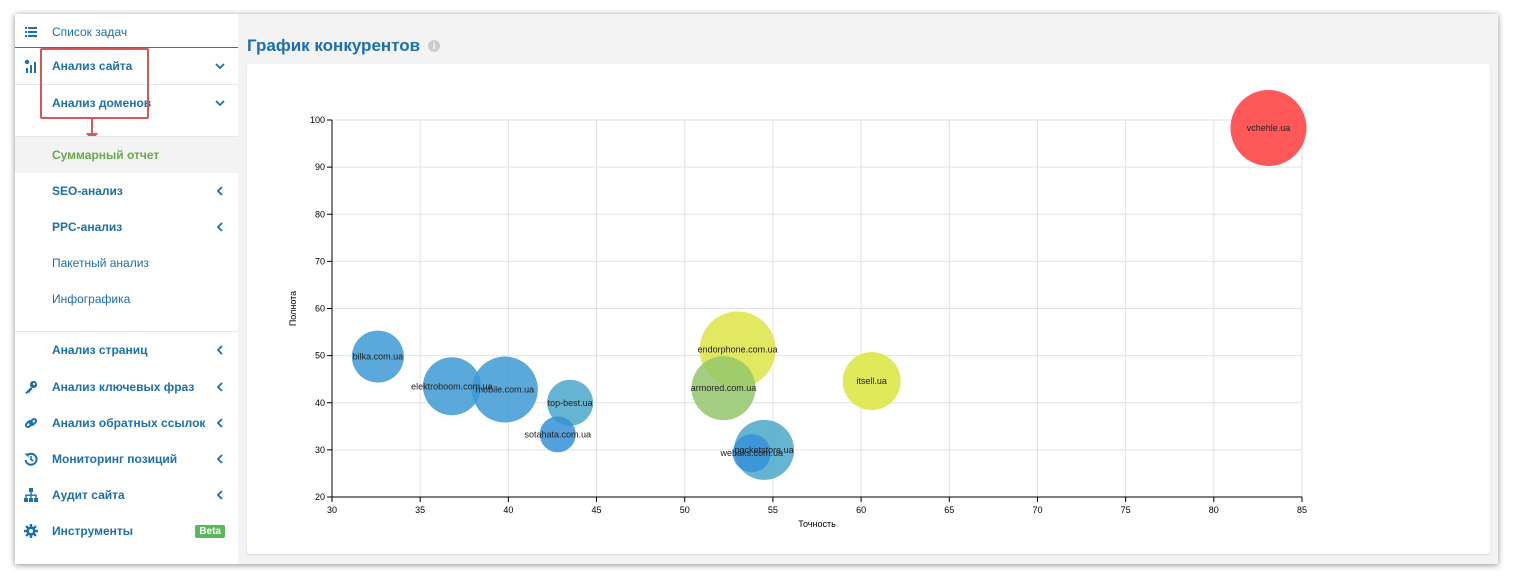 The height and width of the screenshot is (580, 1513). What do you see at coordinates (293, 308) in the screenshot?
I see `y-axis-label: Полнота` at bounding box center [293, 308].